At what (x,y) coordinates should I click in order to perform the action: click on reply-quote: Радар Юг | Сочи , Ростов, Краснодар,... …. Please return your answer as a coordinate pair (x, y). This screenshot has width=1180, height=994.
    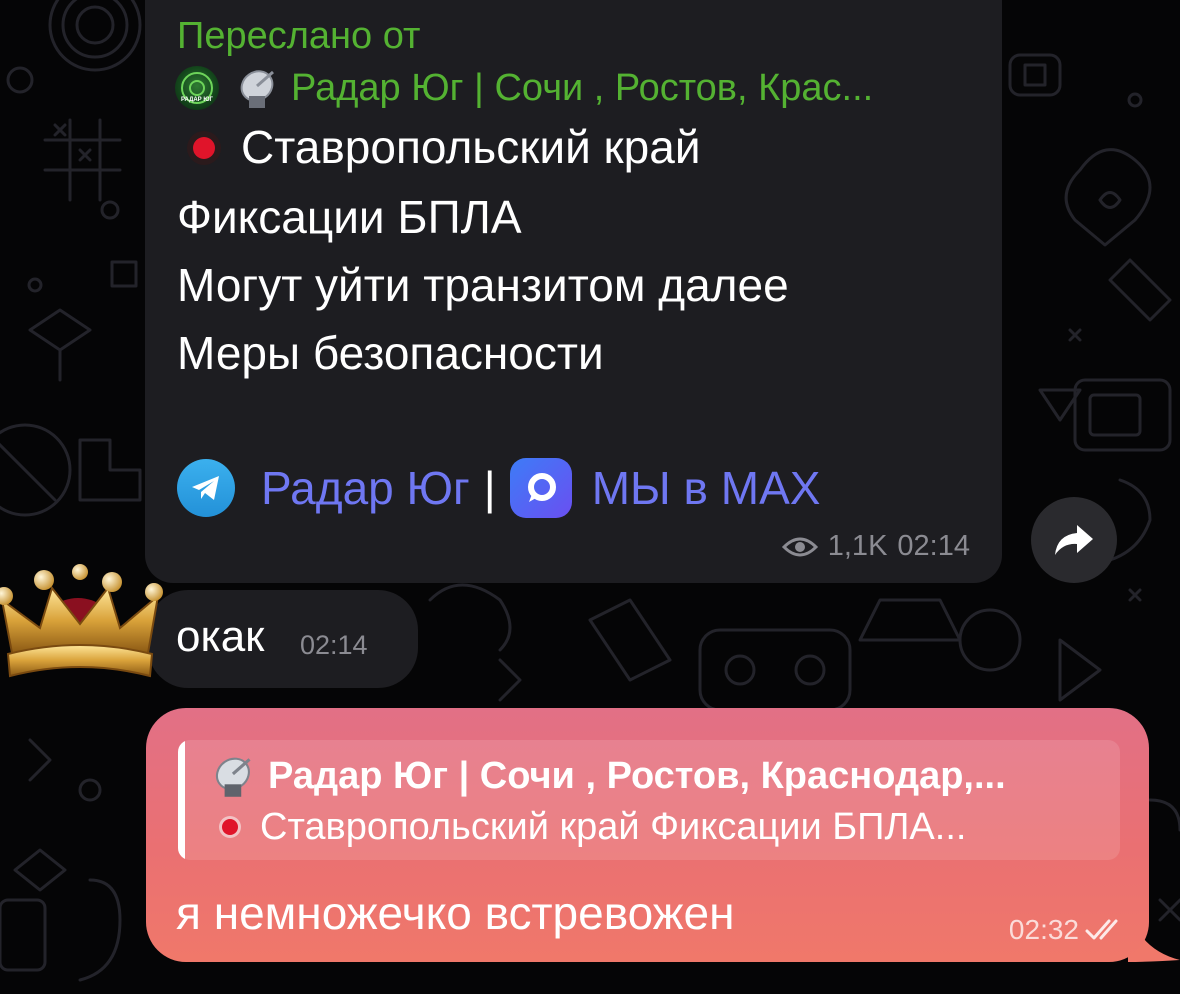
    Looking at the image, I should click on (649, 800).